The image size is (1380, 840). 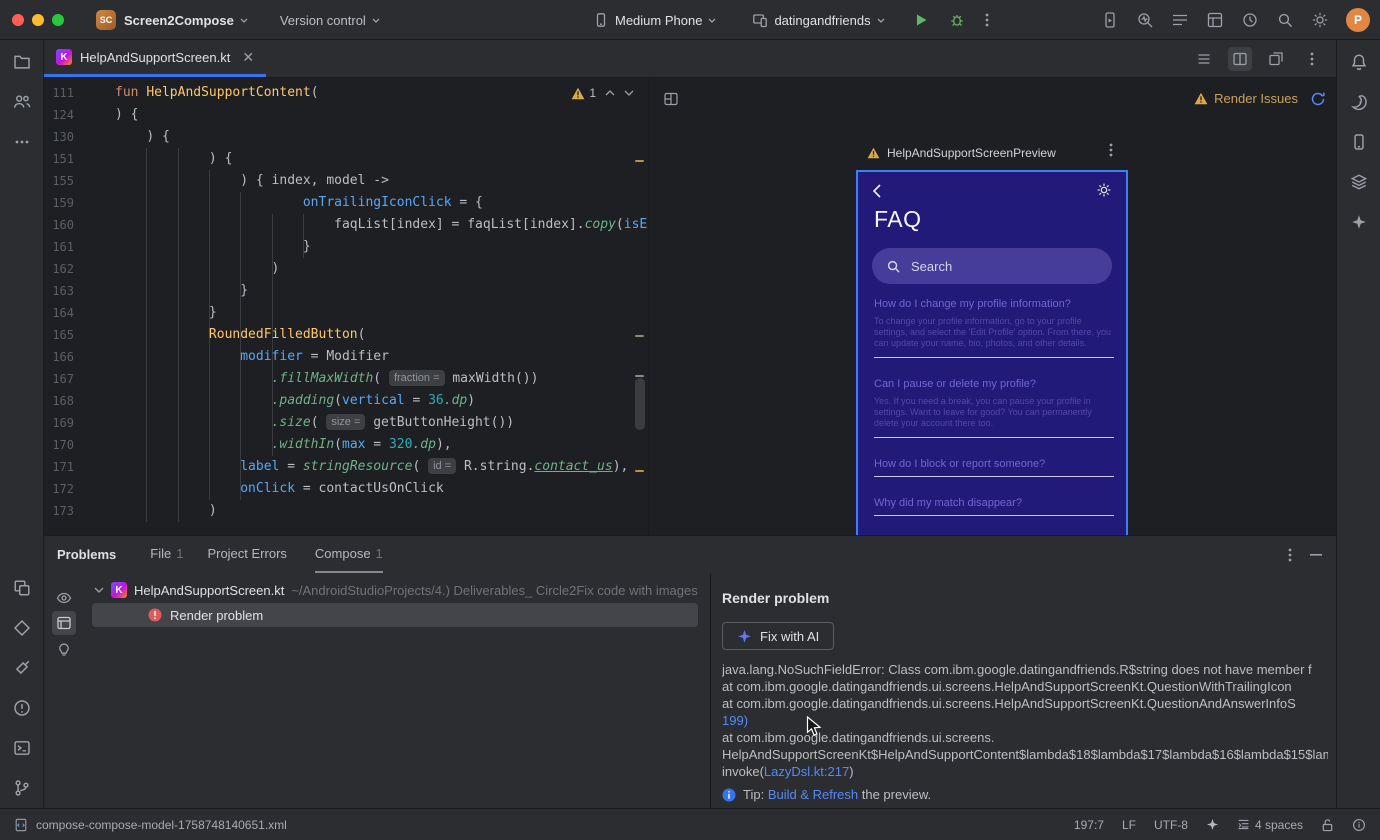 What do you see at coordinates (987, 20) in the screenshot?
I see `more-actions-icon` at bounding box center [987, 20].